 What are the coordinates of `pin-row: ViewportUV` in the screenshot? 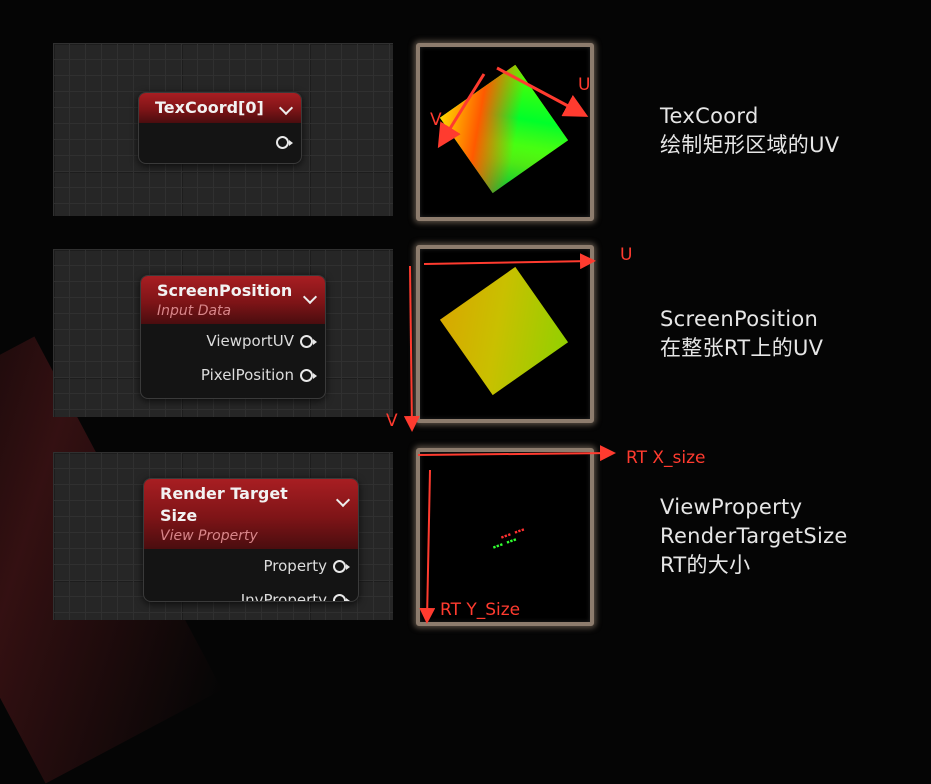 It's located at (233, 341).